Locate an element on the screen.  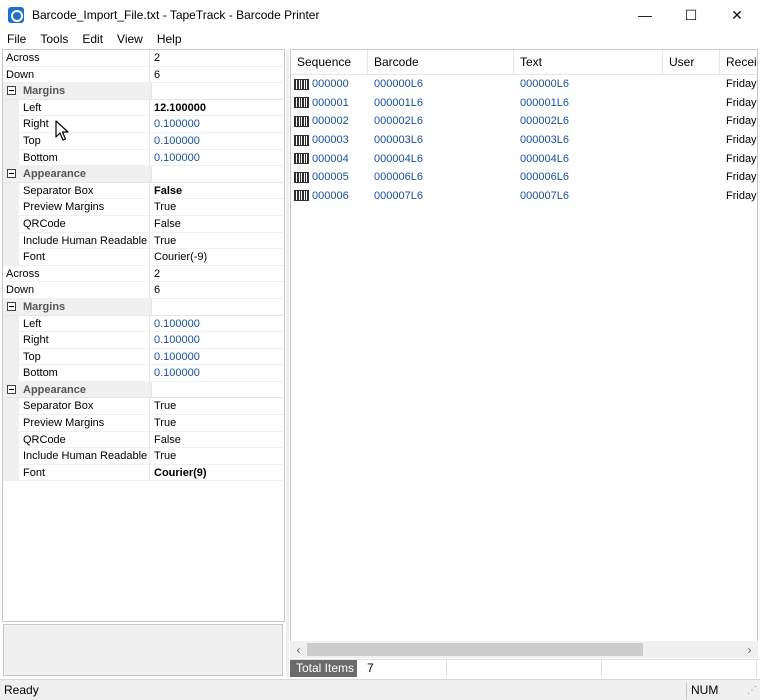
column-header-sequence: Sequence is located at coordinates (329, 62).